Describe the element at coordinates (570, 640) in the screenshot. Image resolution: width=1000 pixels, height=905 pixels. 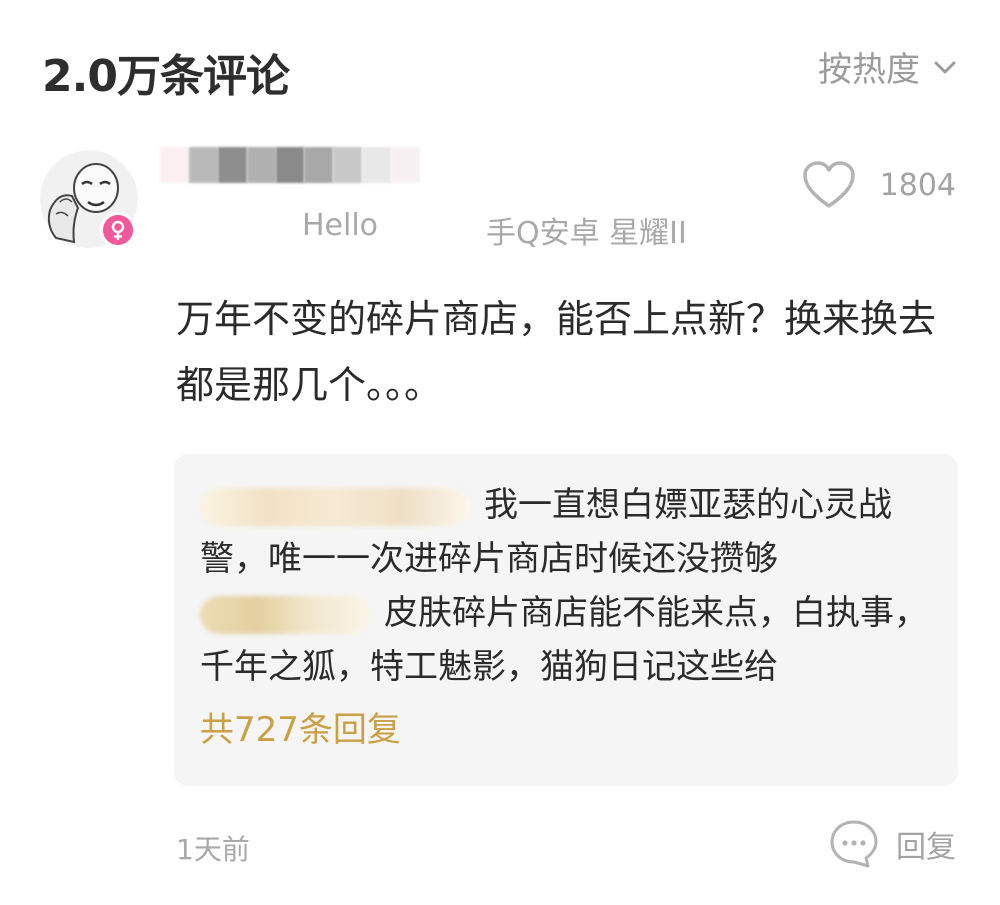
I see `reply-item: 皮肤碎片商店能不能来点，白执事，千年之狐，特工魅影，猫狗日记这些给` at that location.